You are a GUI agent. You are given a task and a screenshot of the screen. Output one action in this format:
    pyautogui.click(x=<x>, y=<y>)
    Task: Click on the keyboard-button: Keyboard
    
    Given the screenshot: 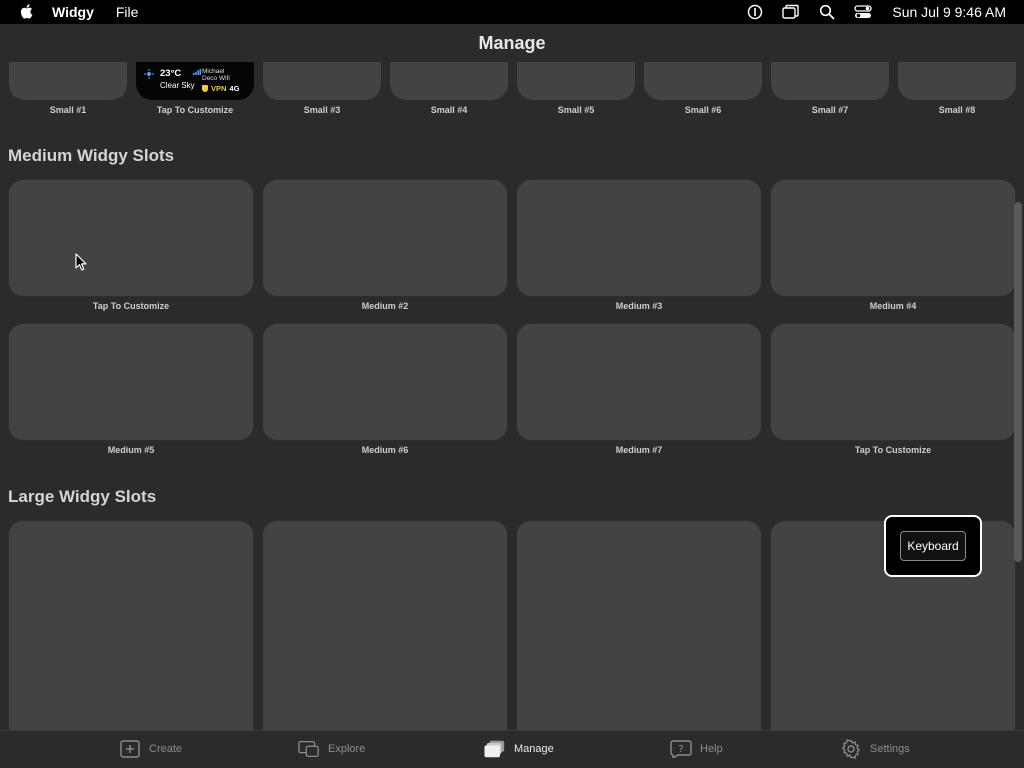 What is the action you would take?
    pyautogui.click(x=933, y=546)
    